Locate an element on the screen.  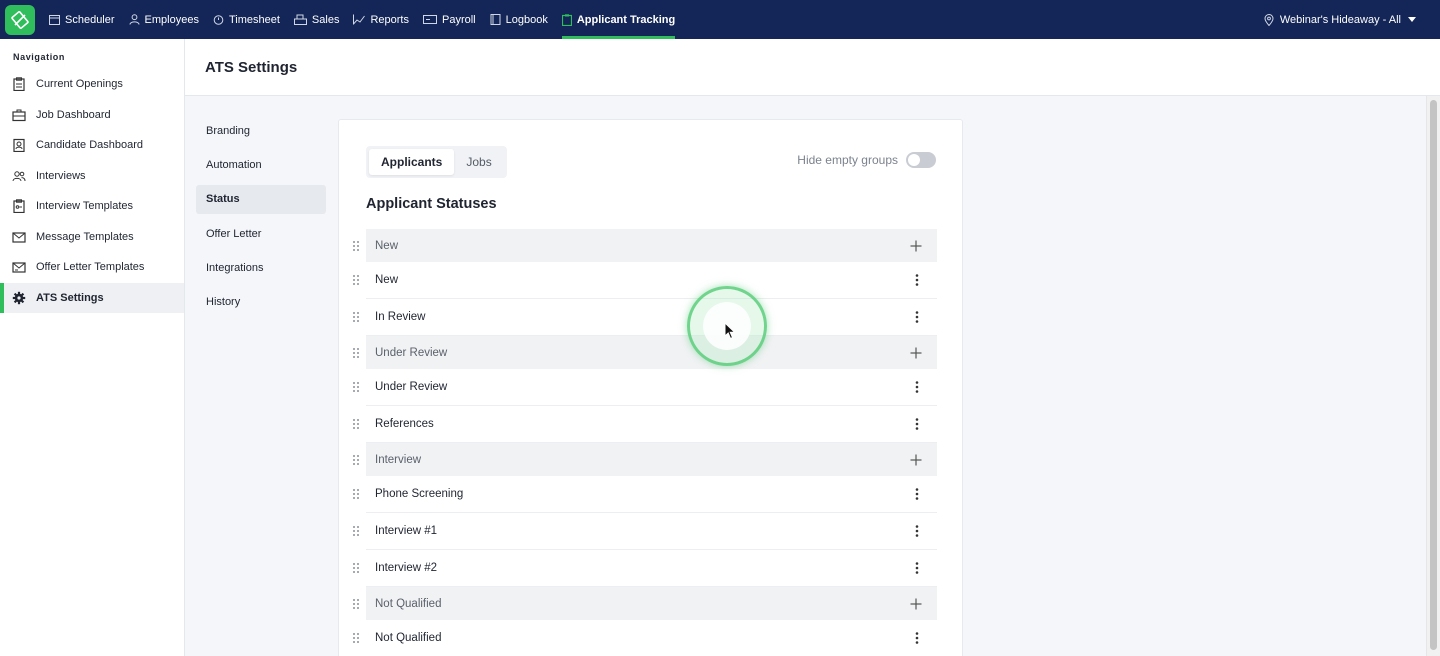
sidebar-item-job-dashboard: Job Dashboard is located at coordinates (92, 115).